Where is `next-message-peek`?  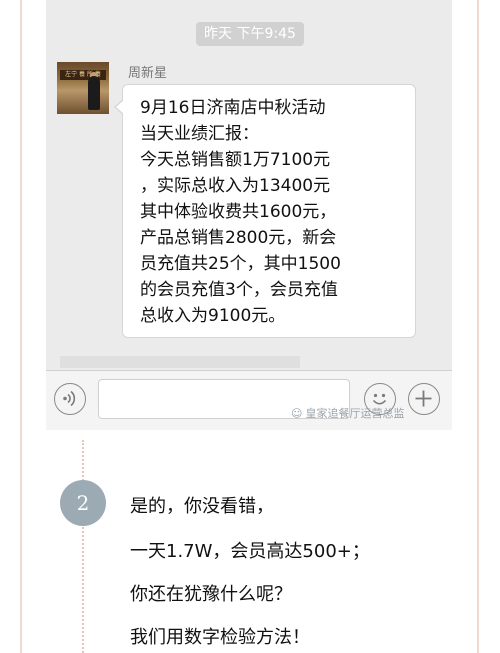
next-message-peek is located at coordinates (180, 362).